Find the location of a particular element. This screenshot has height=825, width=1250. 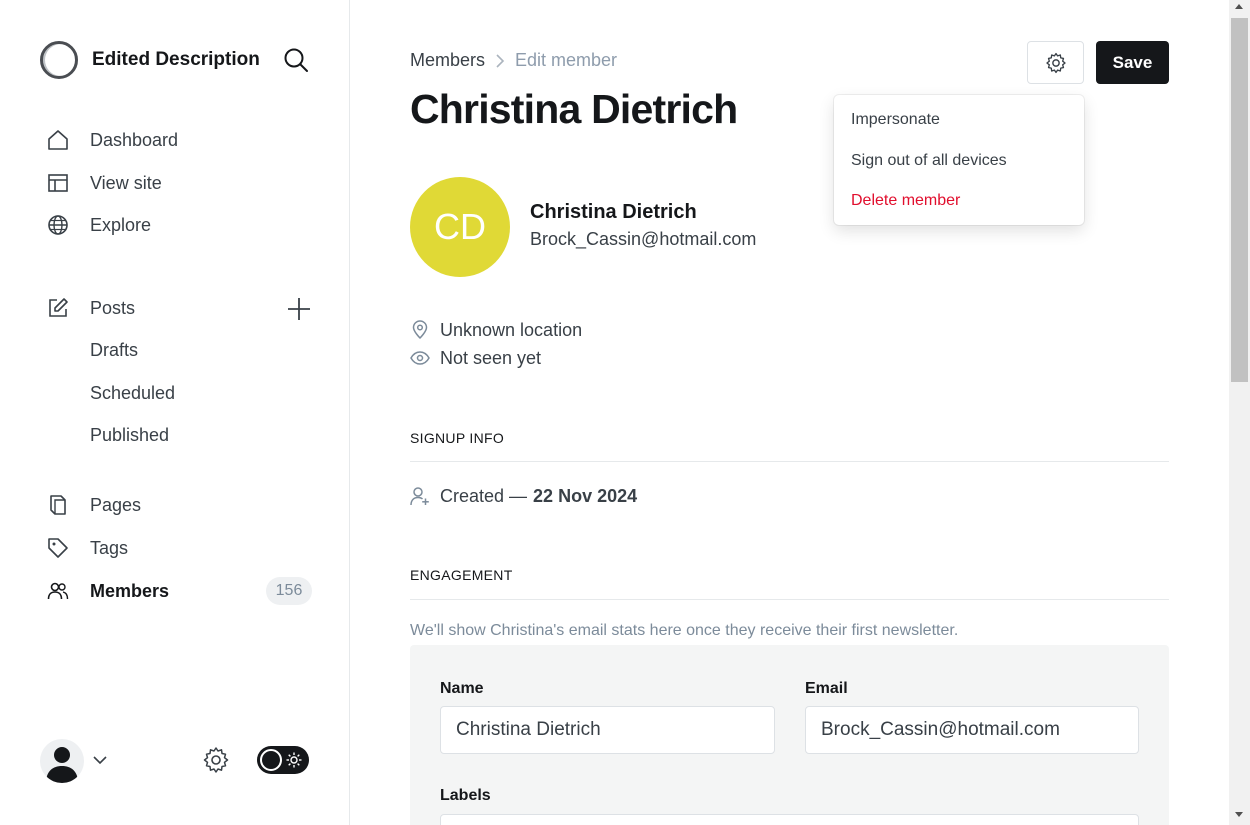

site-logo-icon is located at coordinates (59, 60).